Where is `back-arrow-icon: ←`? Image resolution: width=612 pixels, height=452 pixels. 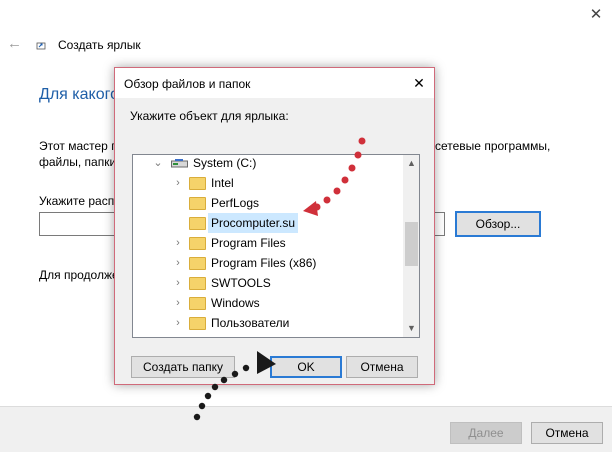
back-arrow-icon: ← is located at coordinates (15, 44).